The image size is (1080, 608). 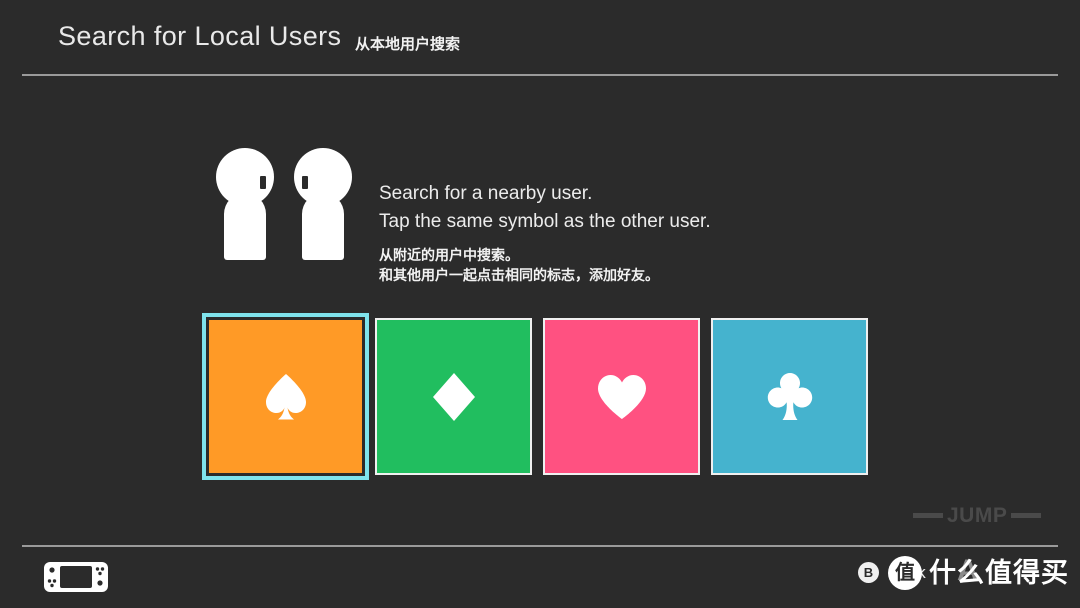 What do you see at coordinates (76, 579) in the screenshot?
I see `nintendo-switch-icon` at bounding box center [76, 579].